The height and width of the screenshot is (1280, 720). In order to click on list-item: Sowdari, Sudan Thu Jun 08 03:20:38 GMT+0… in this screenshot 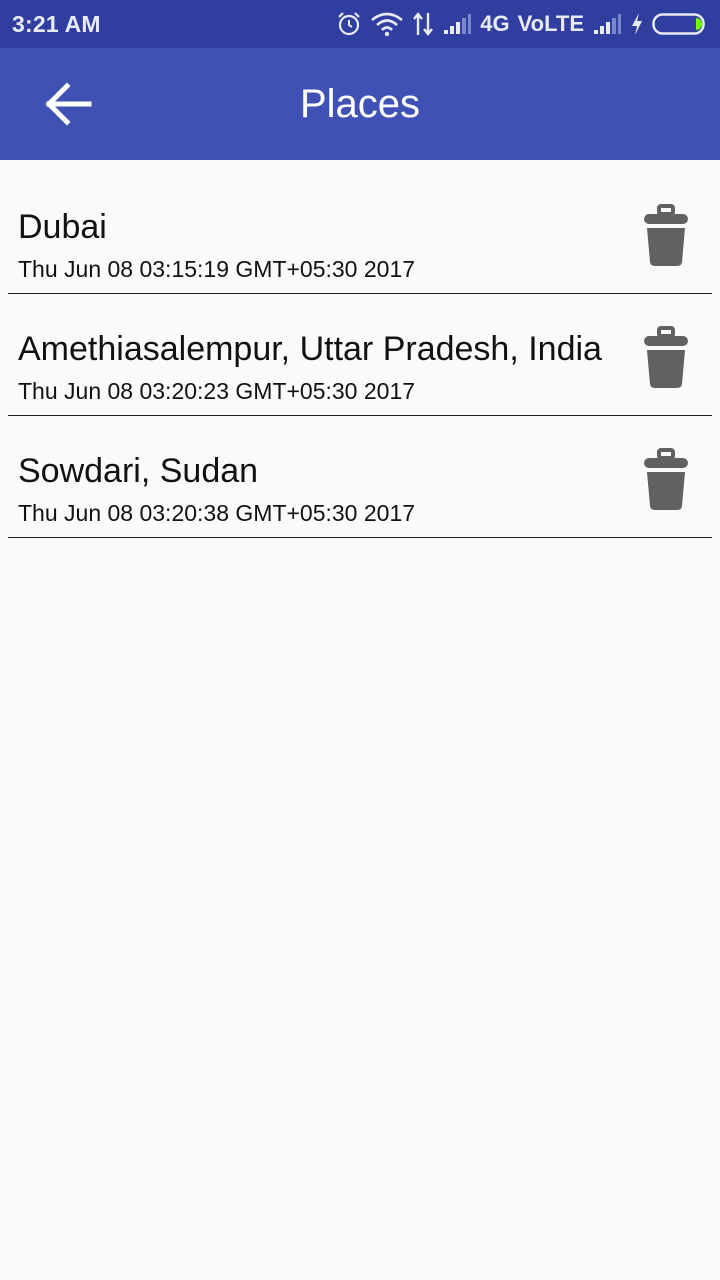, I will do `click(360, 477)`.